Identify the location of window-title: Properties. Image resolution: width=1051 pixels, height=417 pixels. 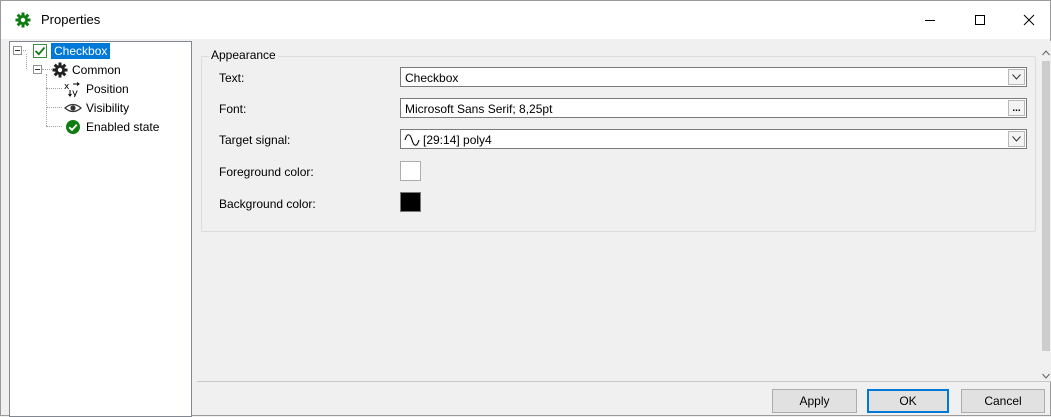
(71, 19).